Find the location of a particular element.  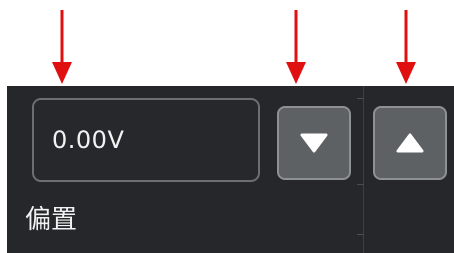

annotation-arrow-decrease-button is located at coordinates (296, 48).